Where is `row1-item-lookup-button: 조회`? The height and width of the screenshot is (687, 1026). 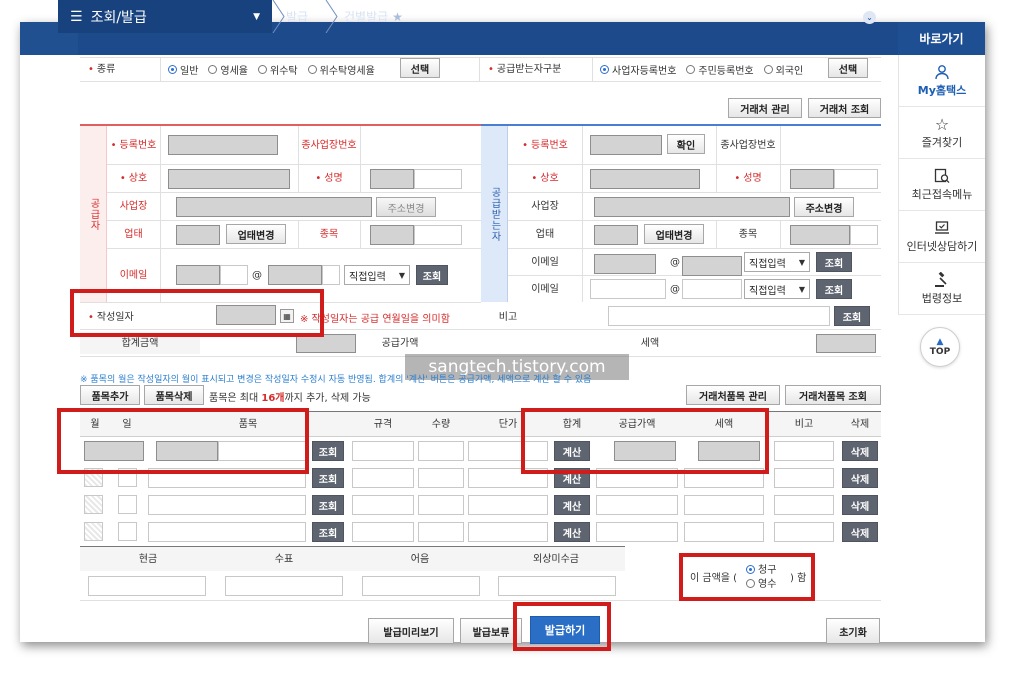 row1-item-lookup-button: 조회 is located at coordinates (328, 451).